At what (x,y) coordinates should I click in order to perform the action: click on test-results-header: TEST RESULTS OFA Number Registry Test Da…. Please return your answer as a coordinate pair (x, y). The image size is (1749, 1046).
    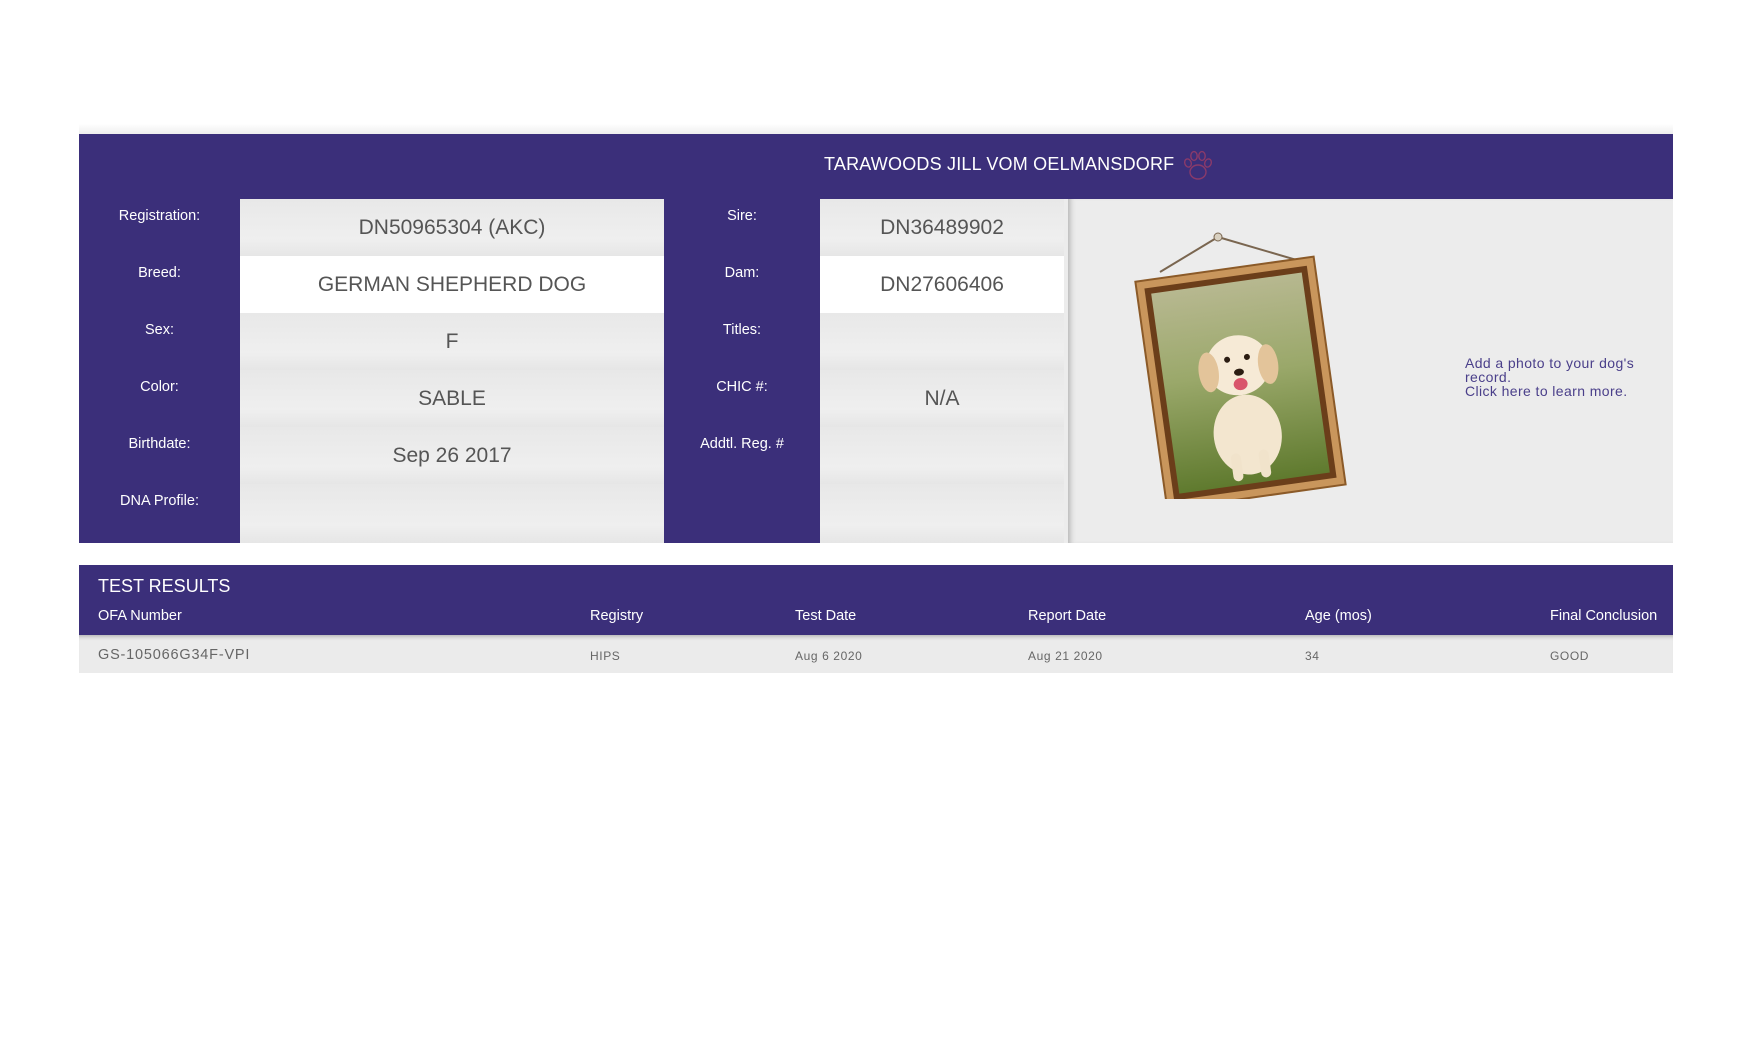
    Looking at the image, I should click on (876, 600).